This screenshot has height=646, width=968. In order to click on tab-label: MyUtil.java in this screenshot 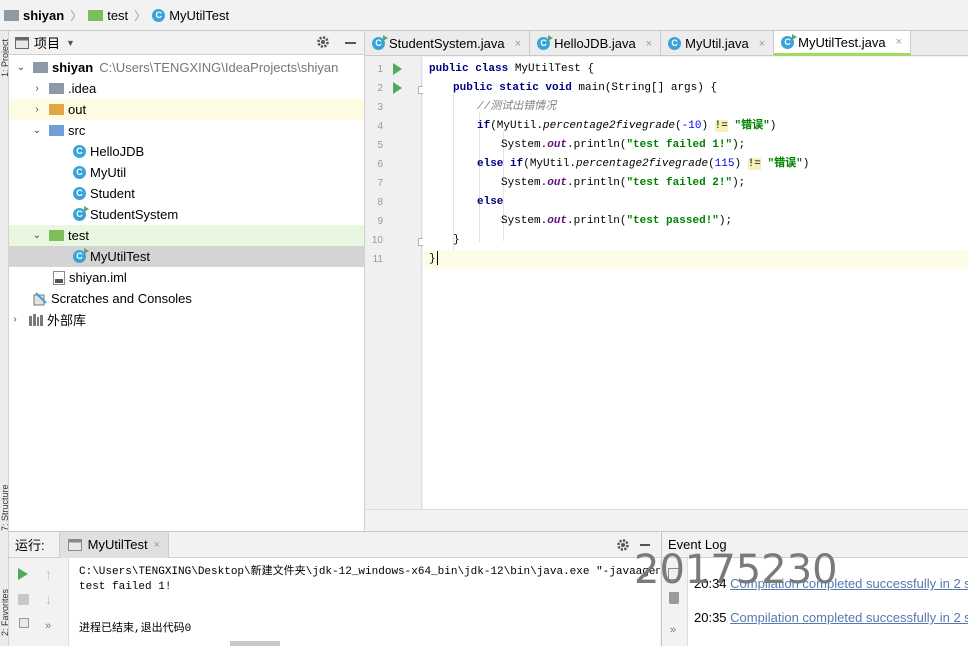, I will do `click(717, 43)`.